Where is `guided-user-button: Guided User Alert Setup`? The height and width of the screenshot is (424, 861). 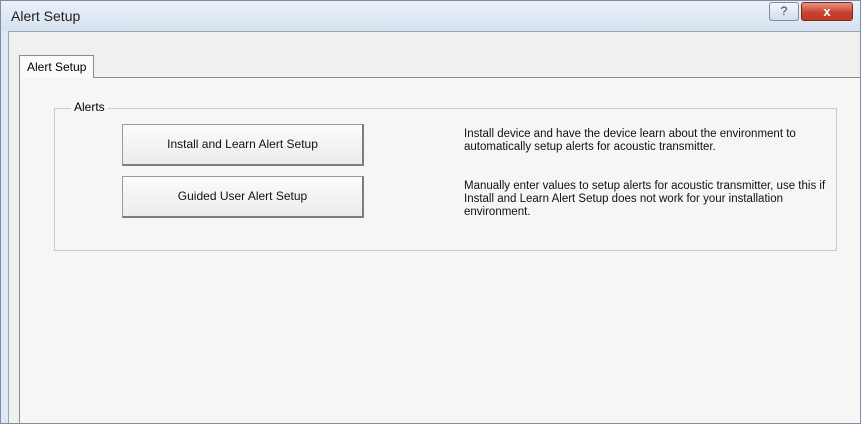 guided-user-button: Guided User Alert Setup is located at coordinates (243, 197).